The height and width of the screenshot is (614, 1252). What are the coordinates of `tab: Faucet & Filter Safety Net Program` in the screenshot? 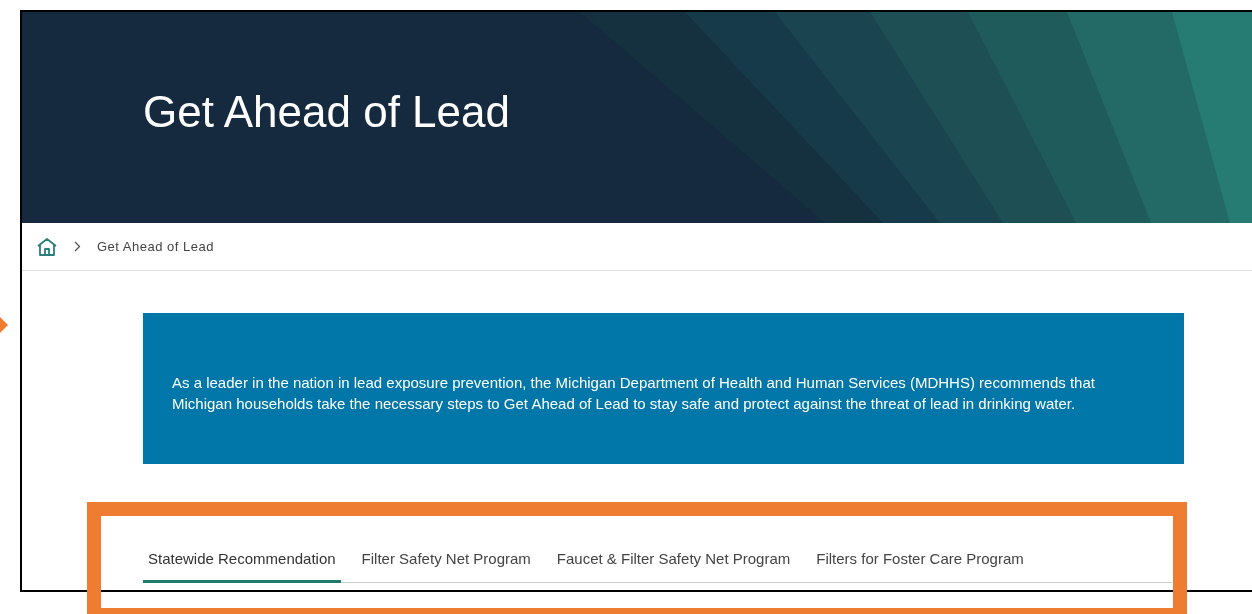 It's located at (673, 564).